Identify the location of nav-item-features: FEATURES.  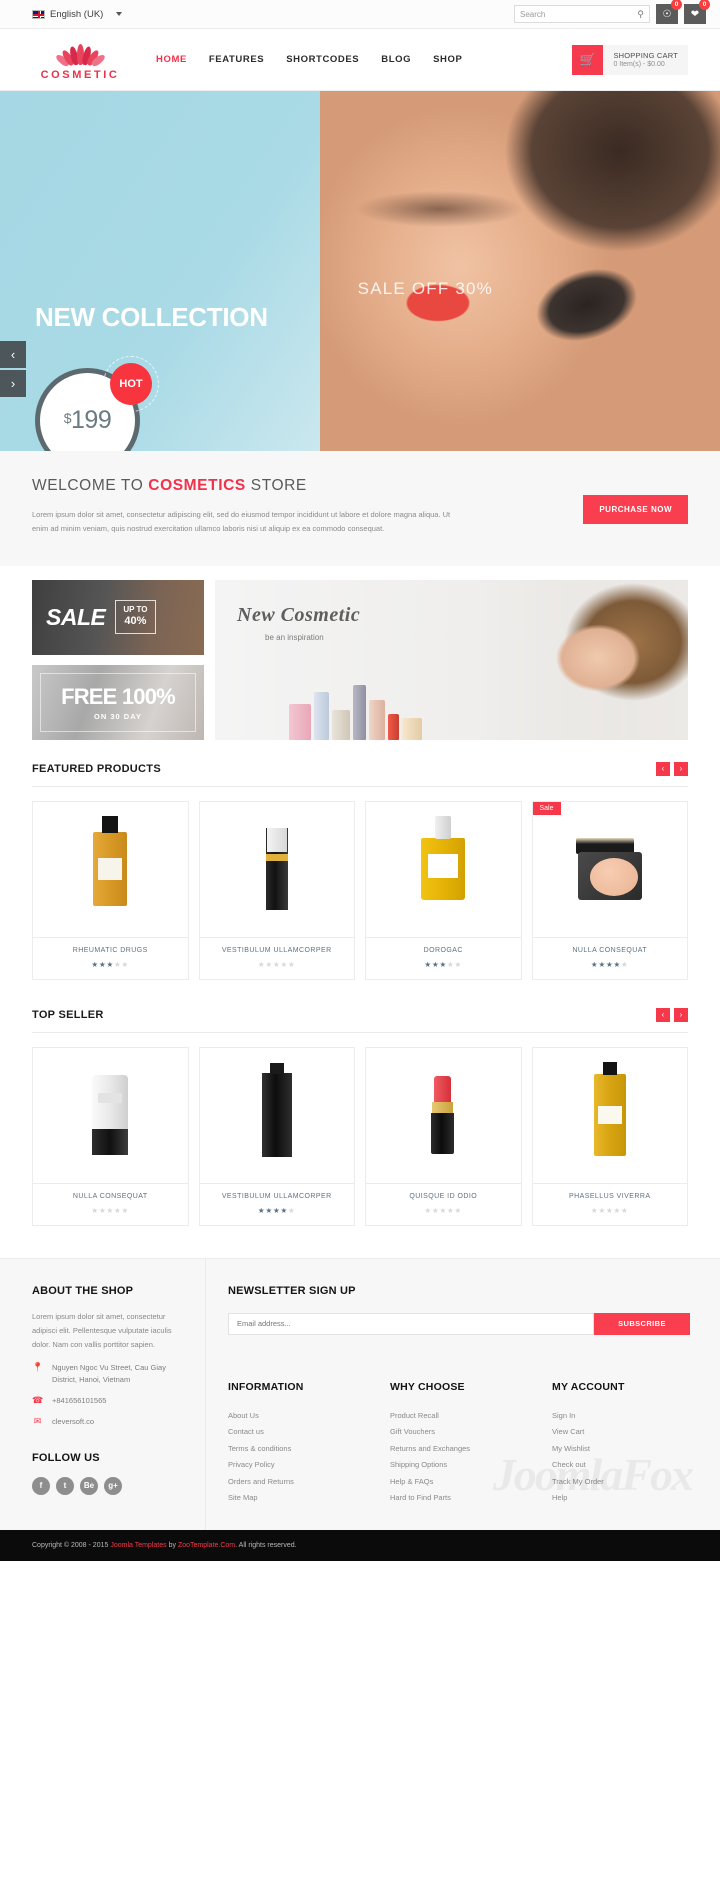
(236, 59).